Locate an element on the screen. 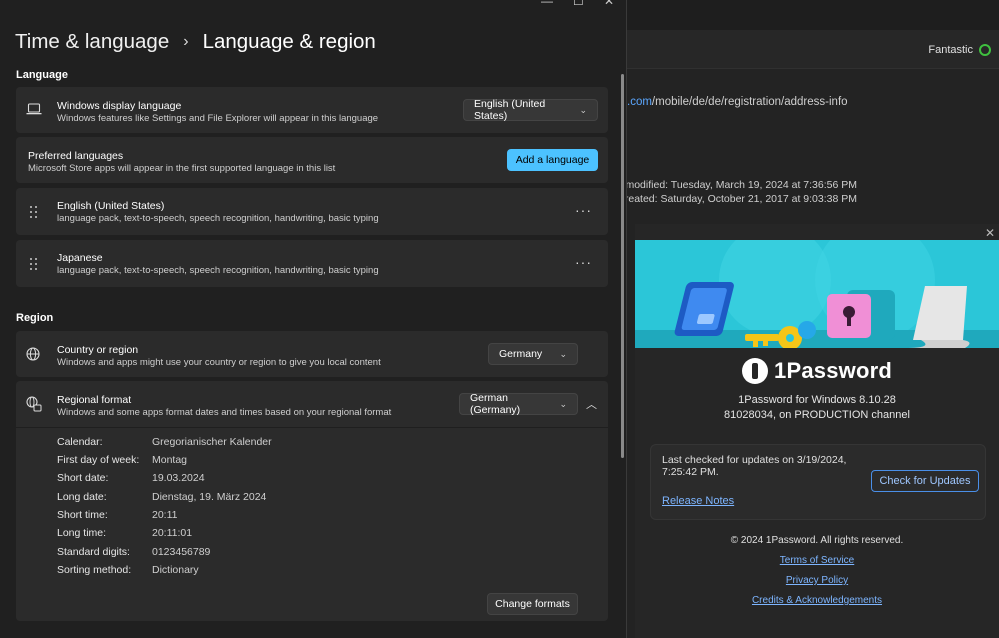  format-value: 0123456789 is located at coordinates (181, 552).